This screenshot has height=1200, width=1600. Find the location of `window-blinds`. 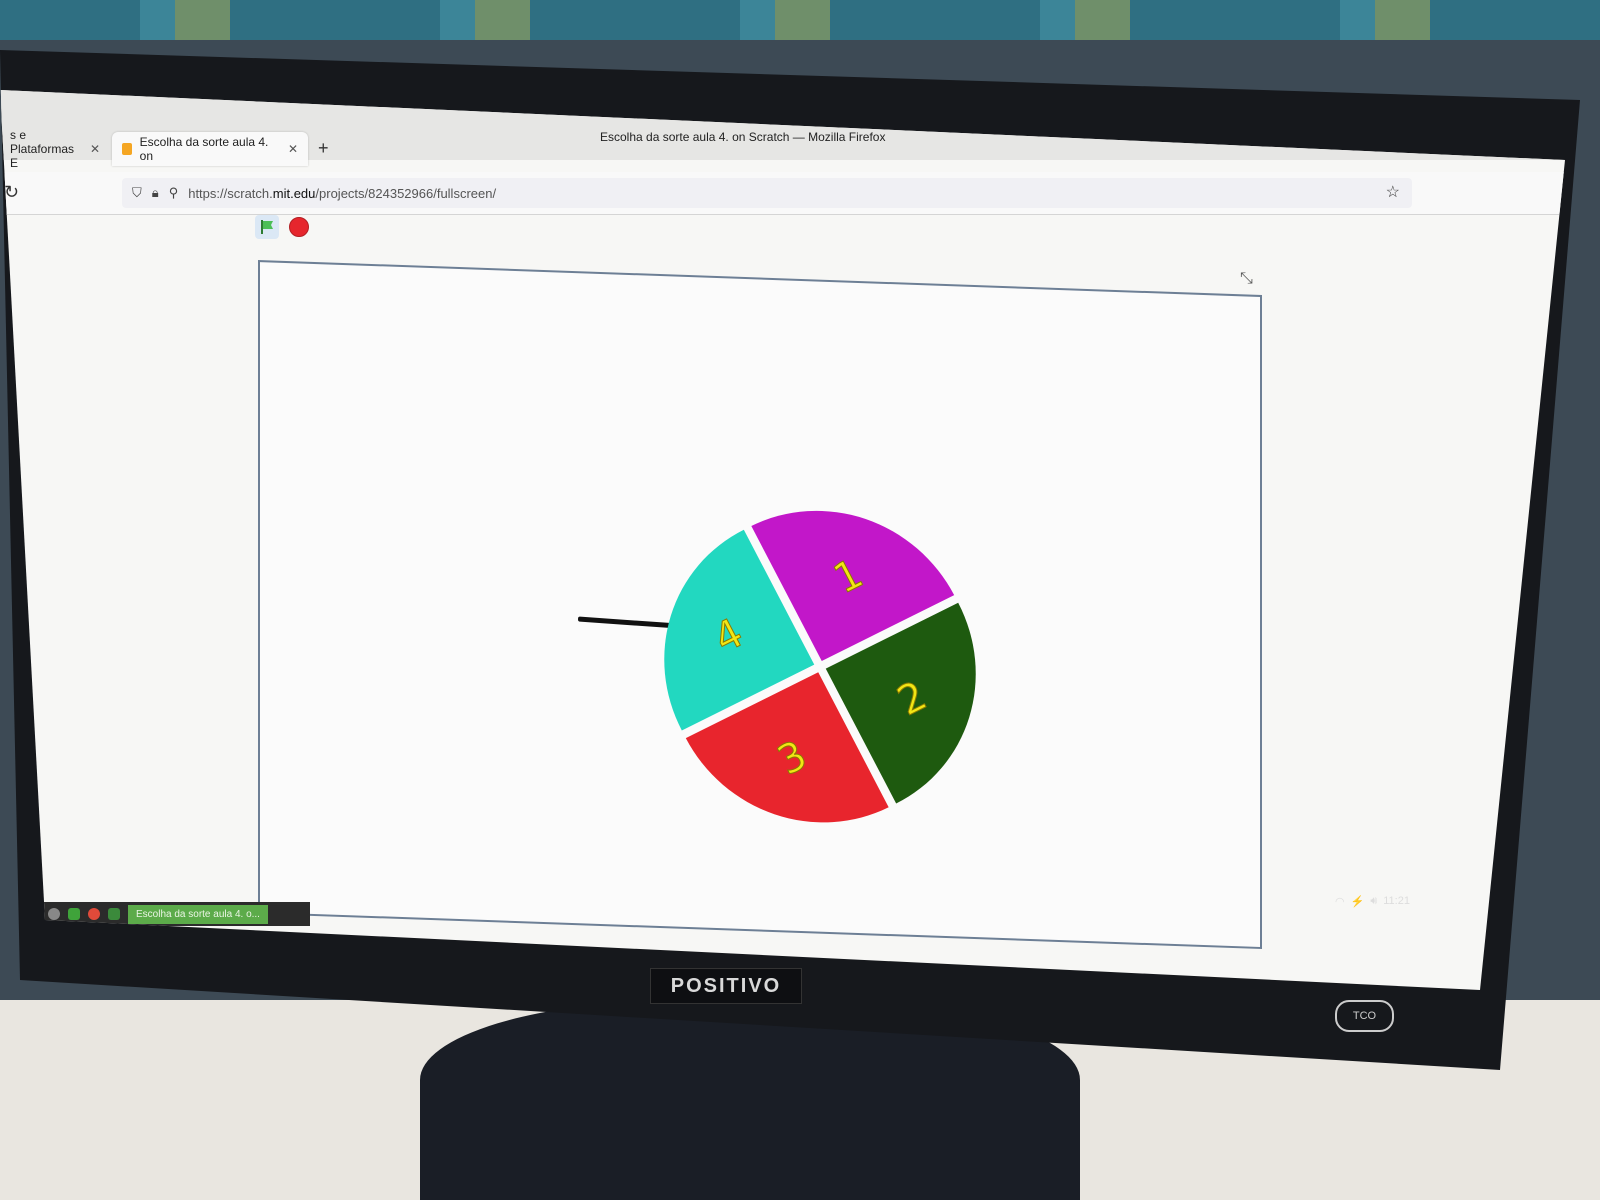

window-blinds is located at coordinates (800, 20).